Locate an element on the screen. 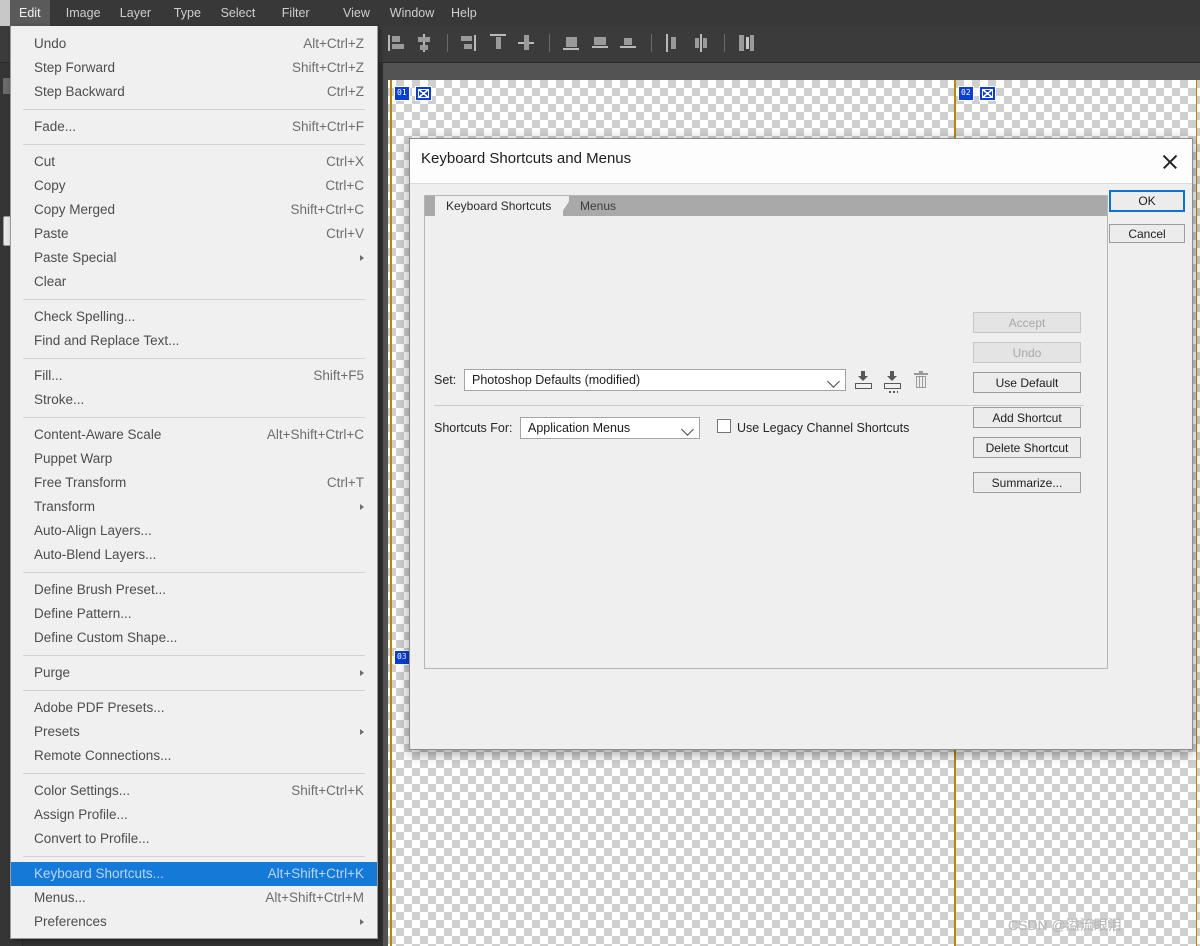 This screenshot has width=1200, height=946. guide-vertical-right is located at coordinates (1196, 513).